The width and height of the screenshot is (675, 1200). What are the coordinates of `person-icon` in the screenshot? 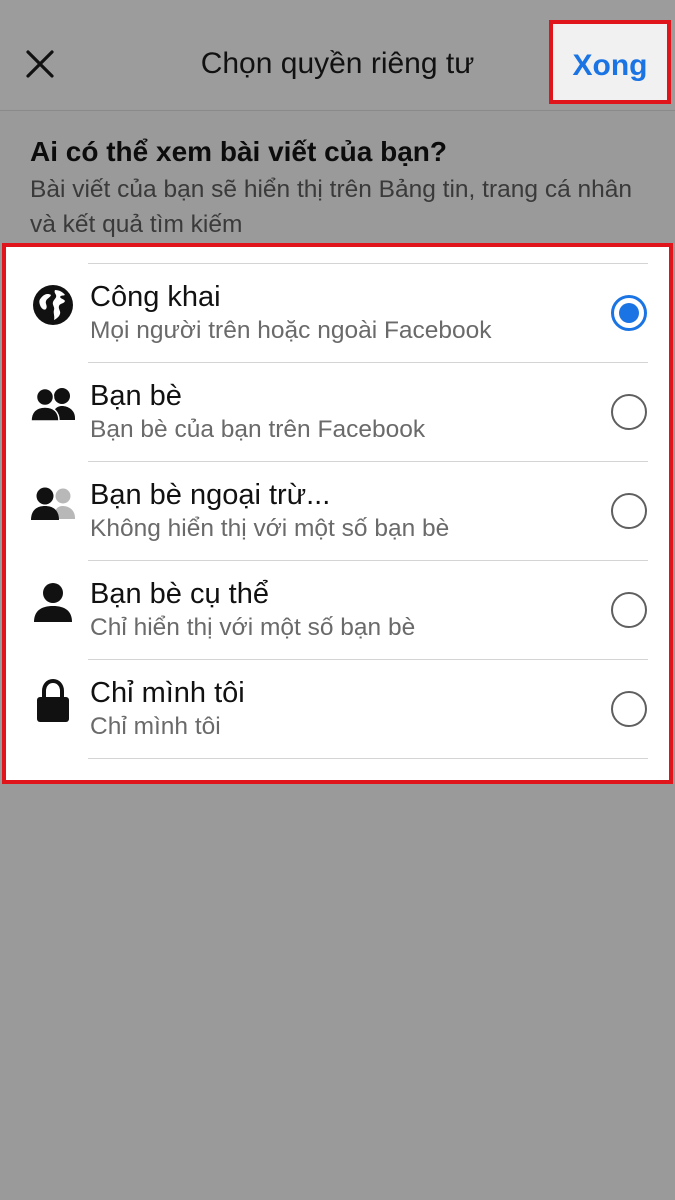 It's located at (53, 602).